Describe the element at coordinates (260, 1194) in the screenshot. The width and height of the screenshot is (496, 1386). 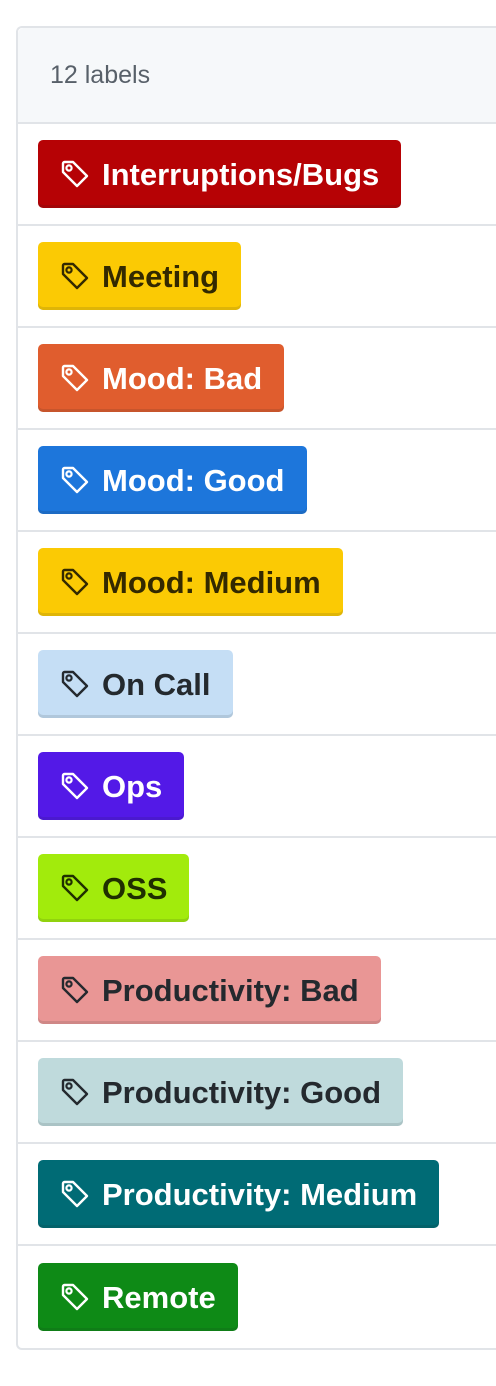
I see `label-name: Productivity: Medium` at that location.